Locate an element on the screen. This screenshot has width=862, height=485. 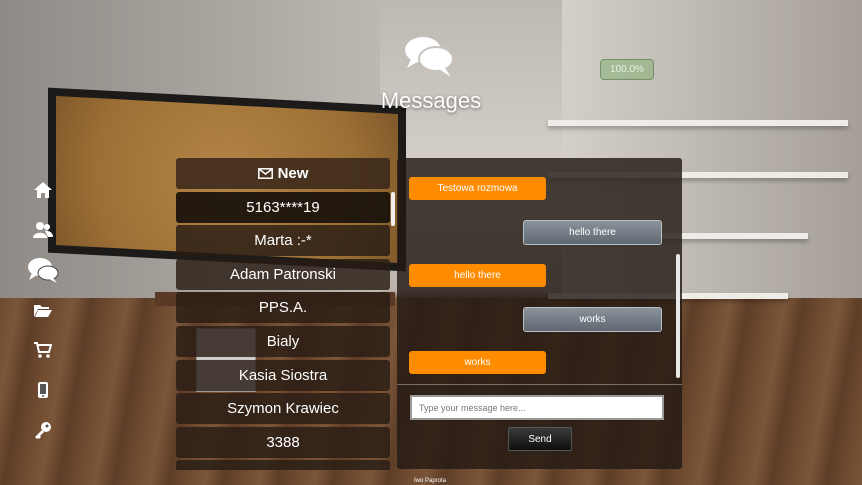
message-incoming: Testowa rozmowa is located at coordinates (477, 188).